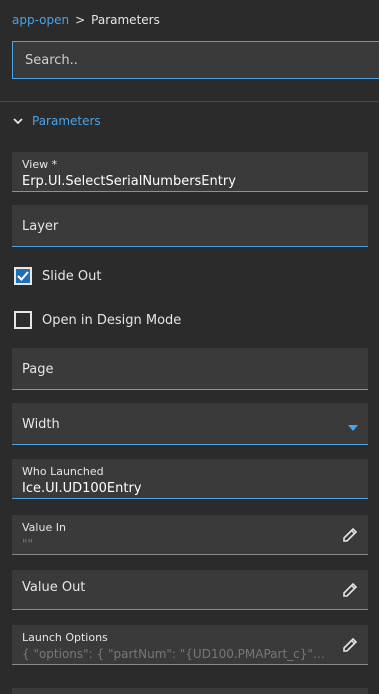 This screenshot has width=379, height=694. What do you see at coordinates (190, 535) in the screenshot?
I see `value-in-field: Value In ""` at bounding box center [190, 535].